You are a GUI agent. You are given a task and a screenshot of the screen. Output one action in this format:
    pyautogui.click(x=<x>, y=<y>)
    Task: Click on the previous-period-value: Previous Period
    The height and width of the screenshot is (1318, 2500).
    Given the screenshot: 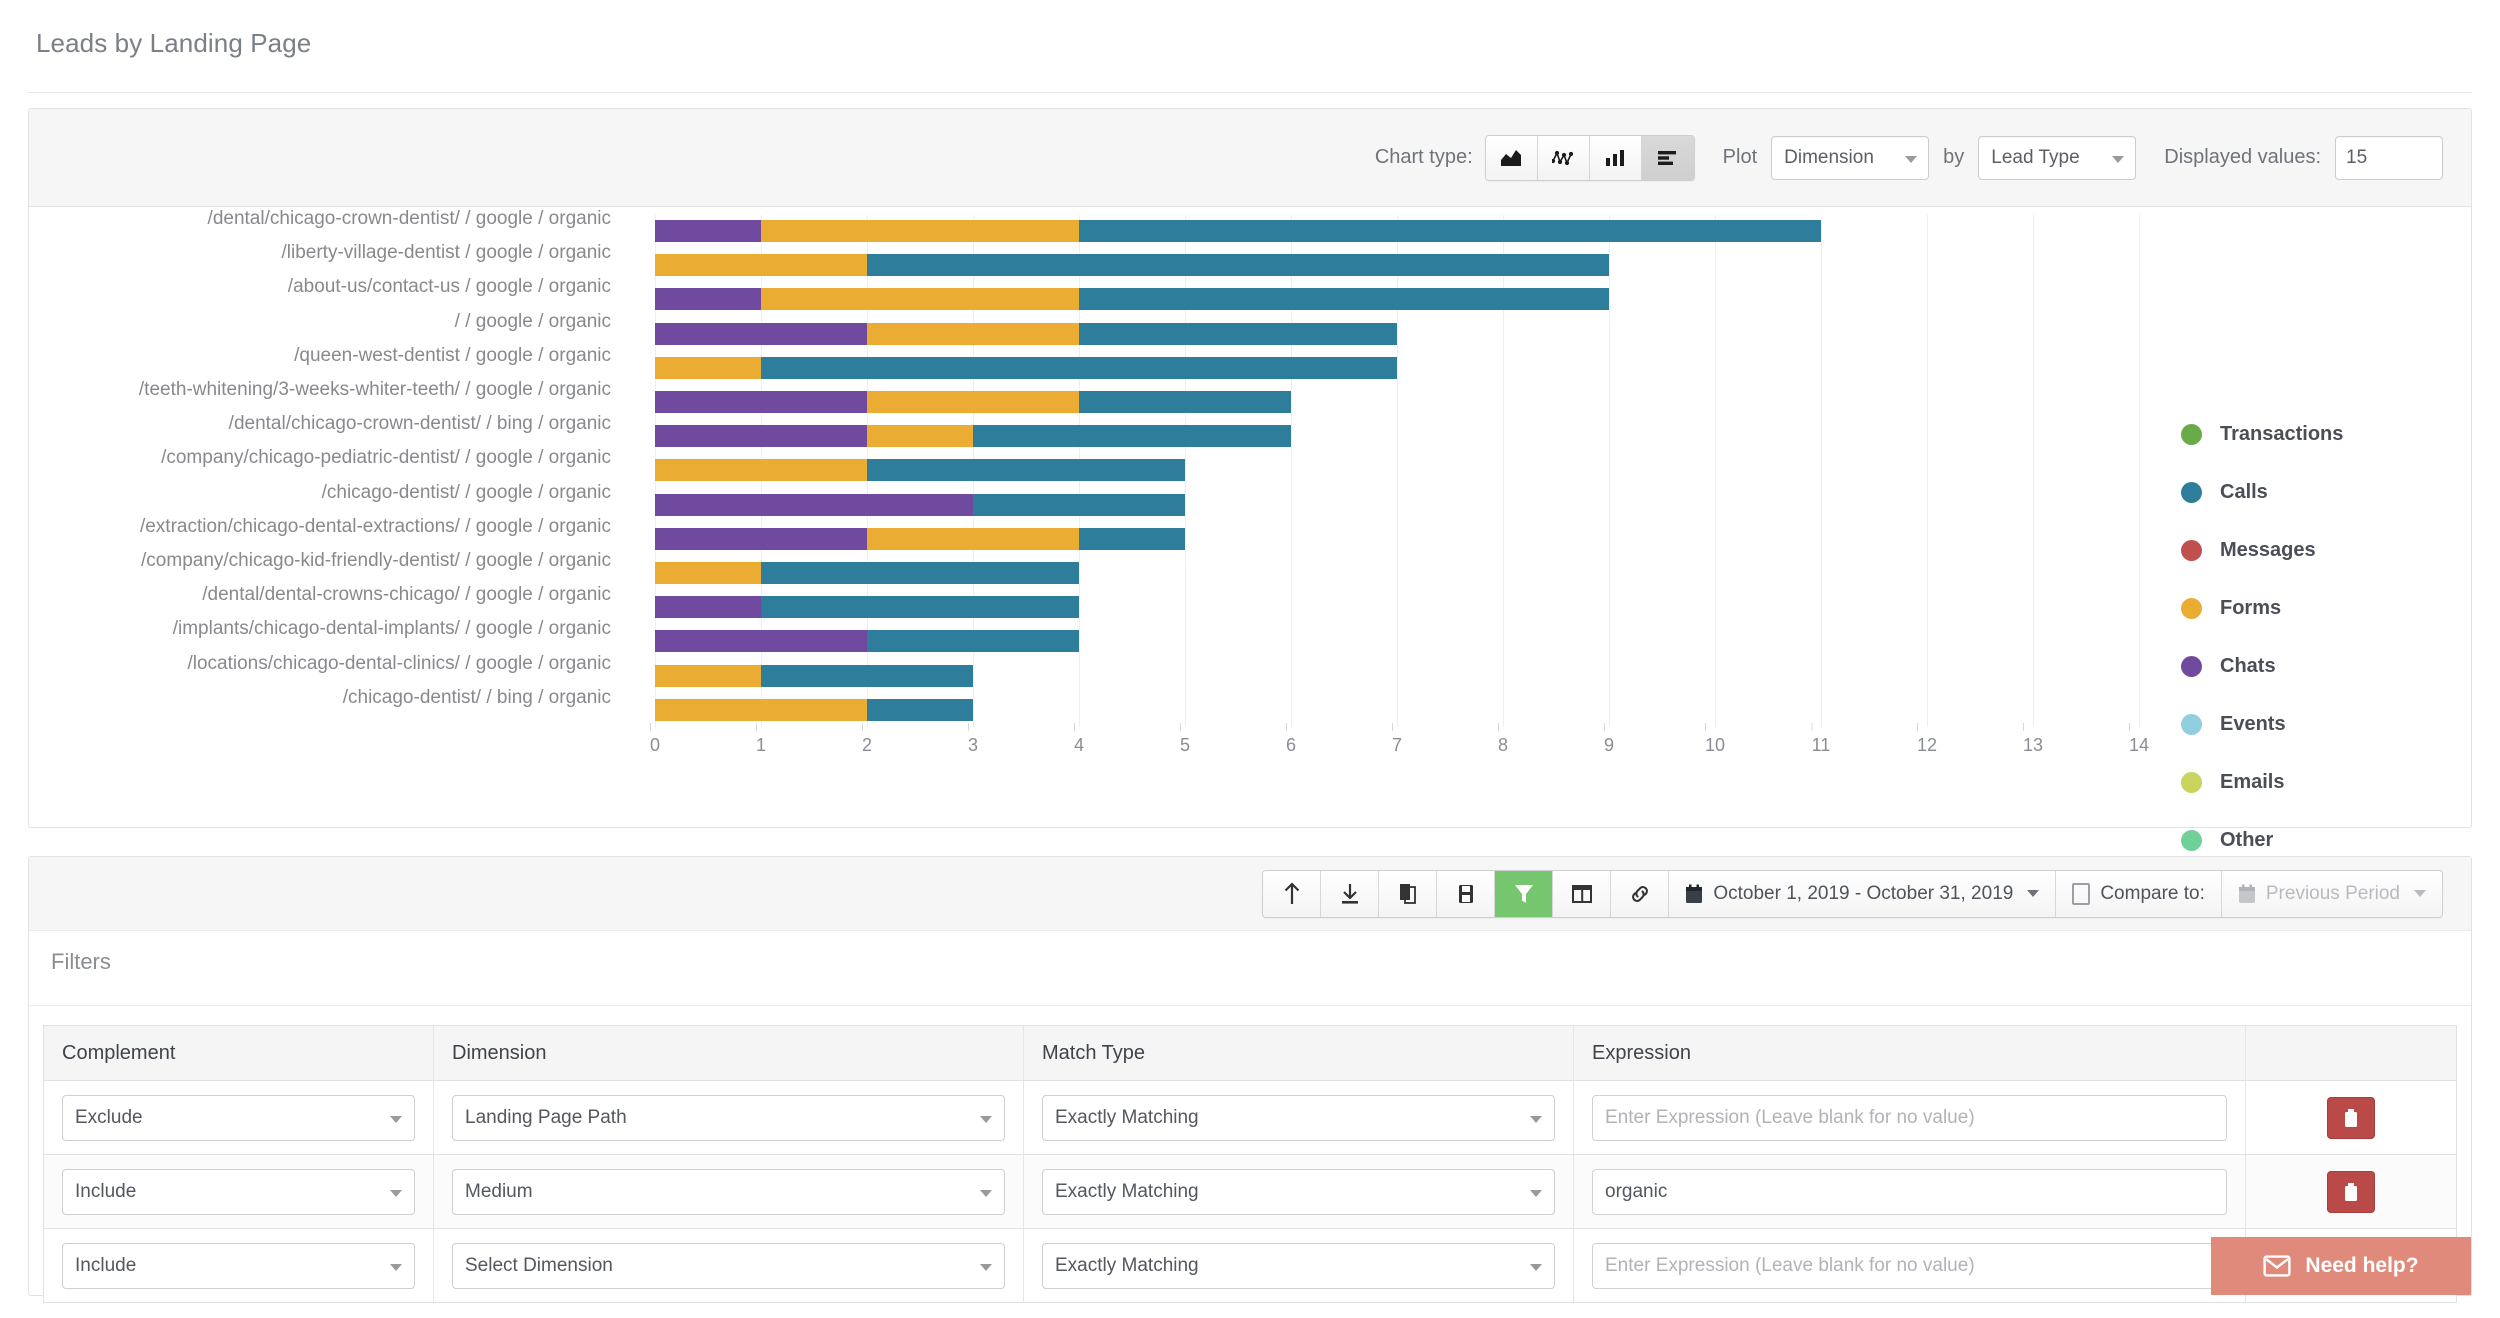 What is the action you would take?
    pyautogui.click(x=2332, y=893)
    